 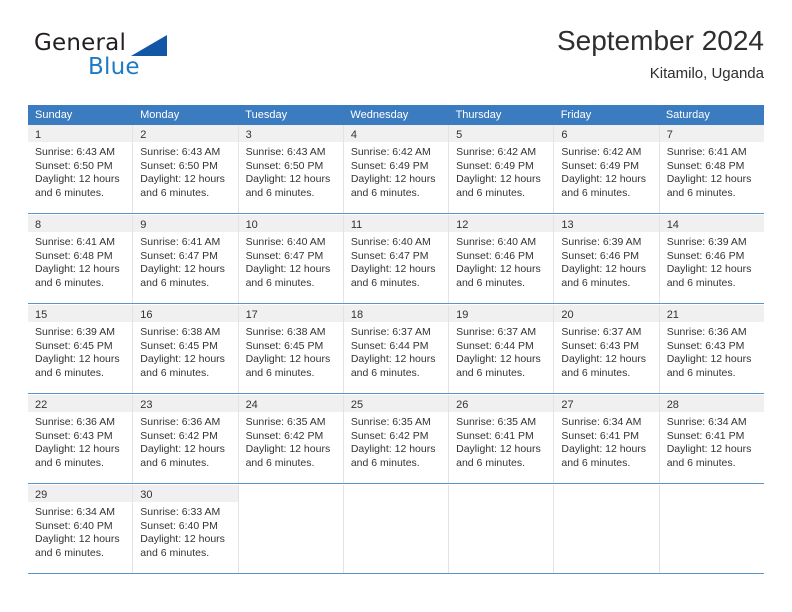 I want to click on day-number-band: 3, so click(x=290, y=133).